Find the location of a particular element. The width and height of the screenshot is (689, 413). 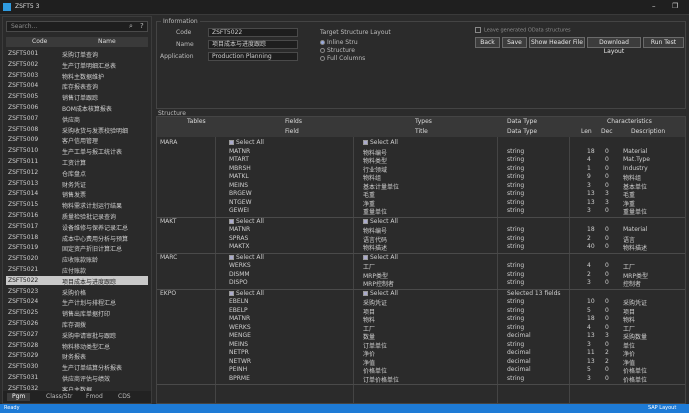

list-item: ZSFT5019 固定资产折旧计算汇总 is located at coordinates (77, 247).